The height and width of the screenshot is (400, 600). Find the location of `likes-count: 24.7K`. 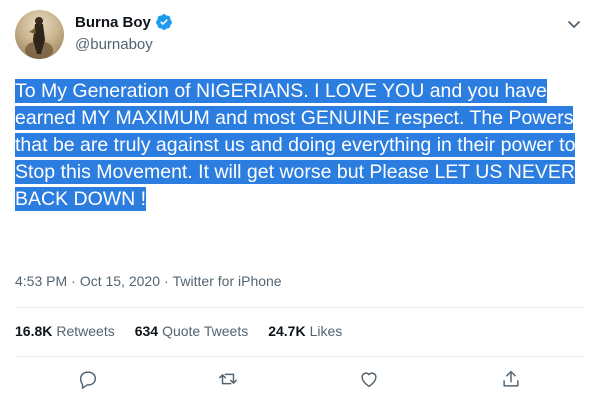

likes-count: 24.7K is located at coordinates (287, 331).